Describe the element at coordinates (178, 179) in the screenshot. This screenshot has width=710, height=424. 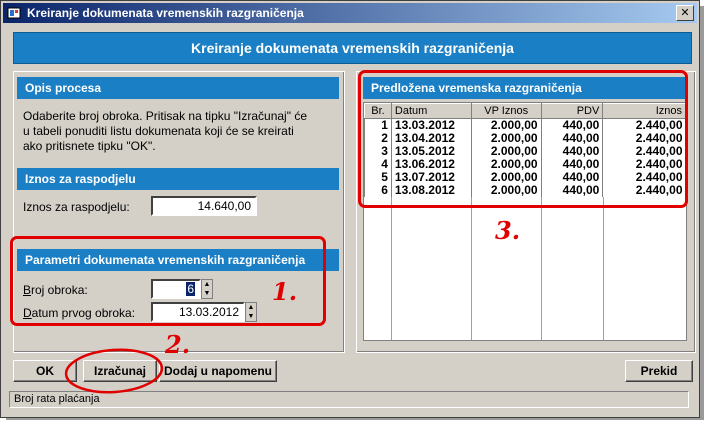
I see `iznos-header: Iznos za raspodjelu` at that location.